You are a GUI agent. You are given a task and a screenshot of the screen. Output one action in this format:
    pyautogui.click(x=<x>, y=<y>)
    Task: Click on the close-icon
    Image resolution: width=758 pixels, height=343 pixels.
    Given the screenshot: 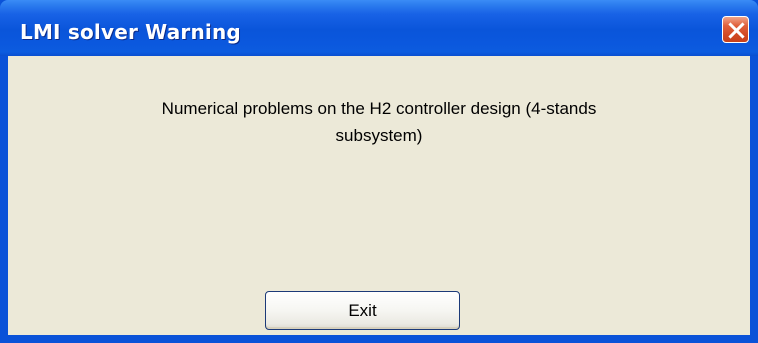 What is the action you would take?
    pyautogui.click(x=736, y=30)
    